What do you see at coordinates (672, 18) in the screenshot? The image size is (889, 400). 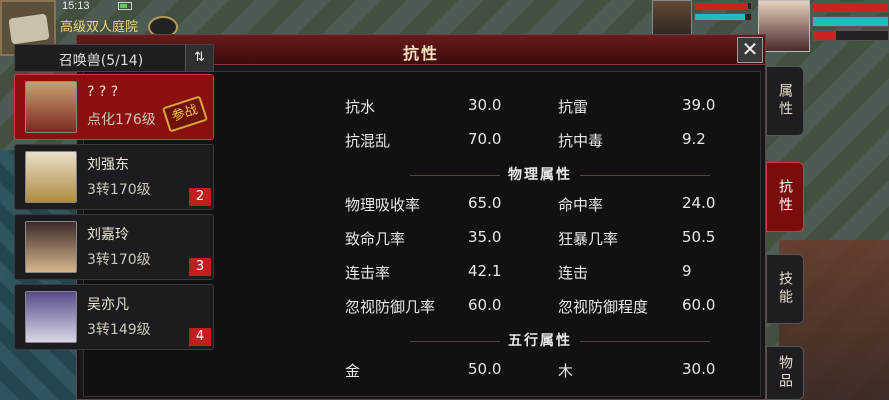 I see `pet-portrait` at bounding box center [672, 18].